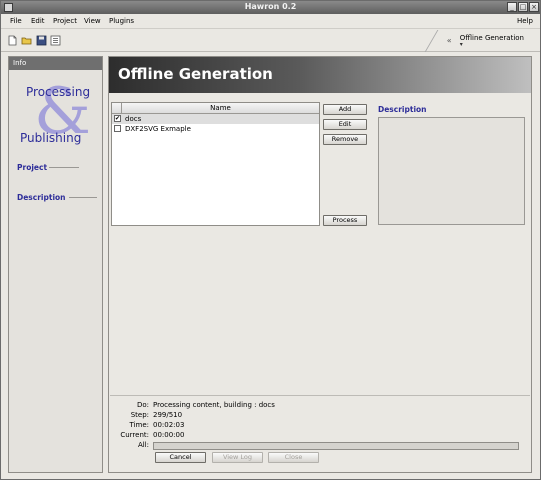  Describe the element at coordinates (461, 44) in the screenshot. I see `chevron-down-icon: ▾` at that location.